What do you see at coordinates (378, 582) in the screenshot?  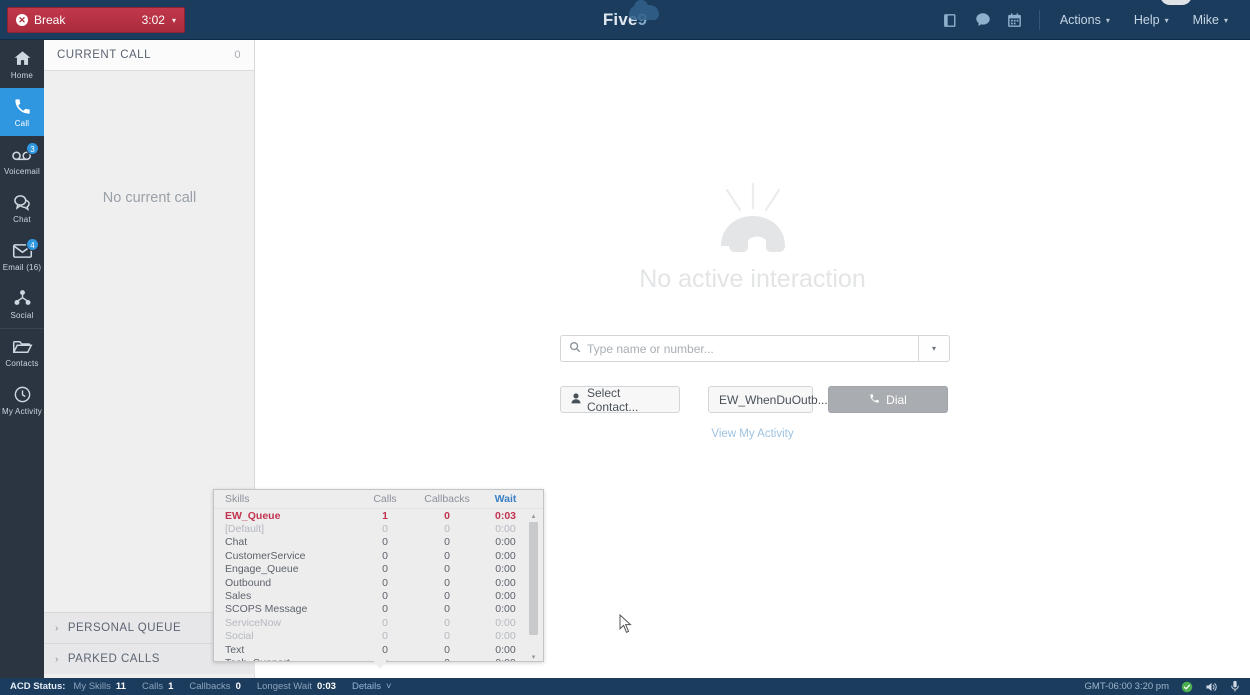 I see `table-row: Outbound 0 0 0:00` at bounding box center [378, 582].